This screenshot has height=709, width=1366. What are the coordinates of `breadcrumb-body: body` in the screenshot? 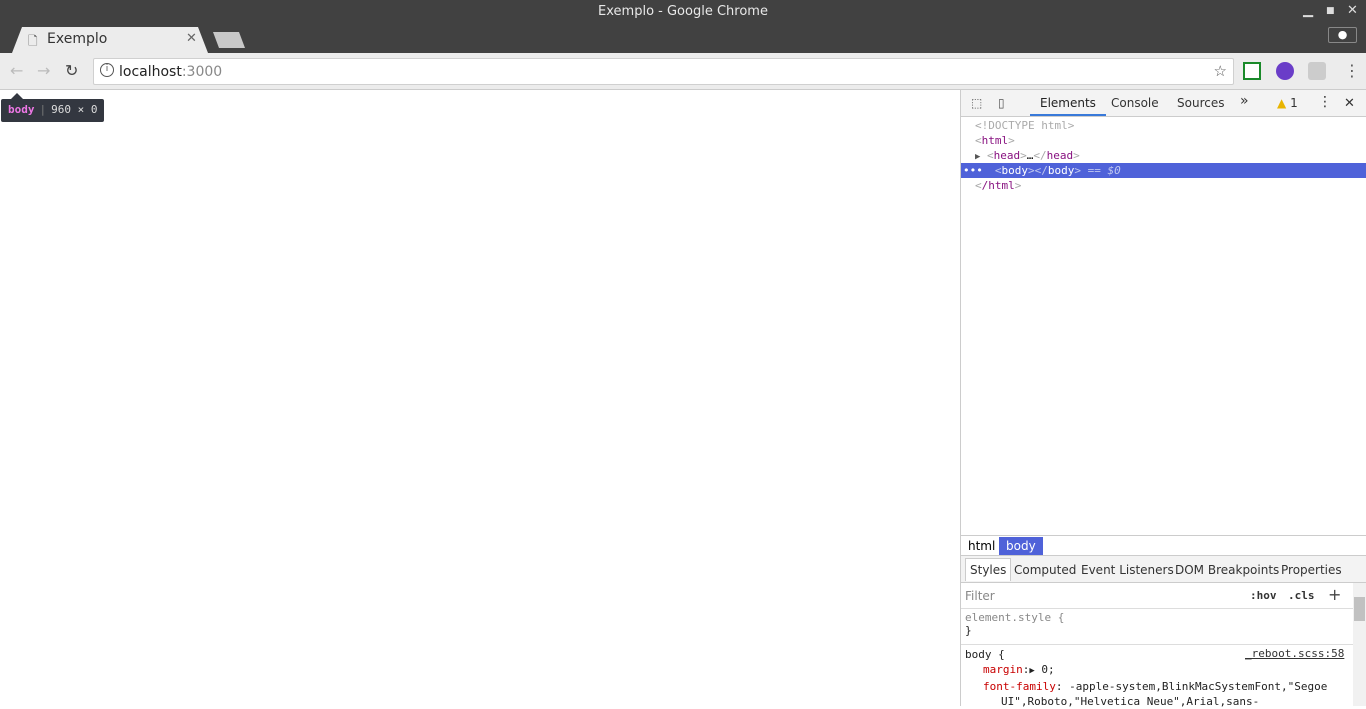 It's located at (1021, 546).